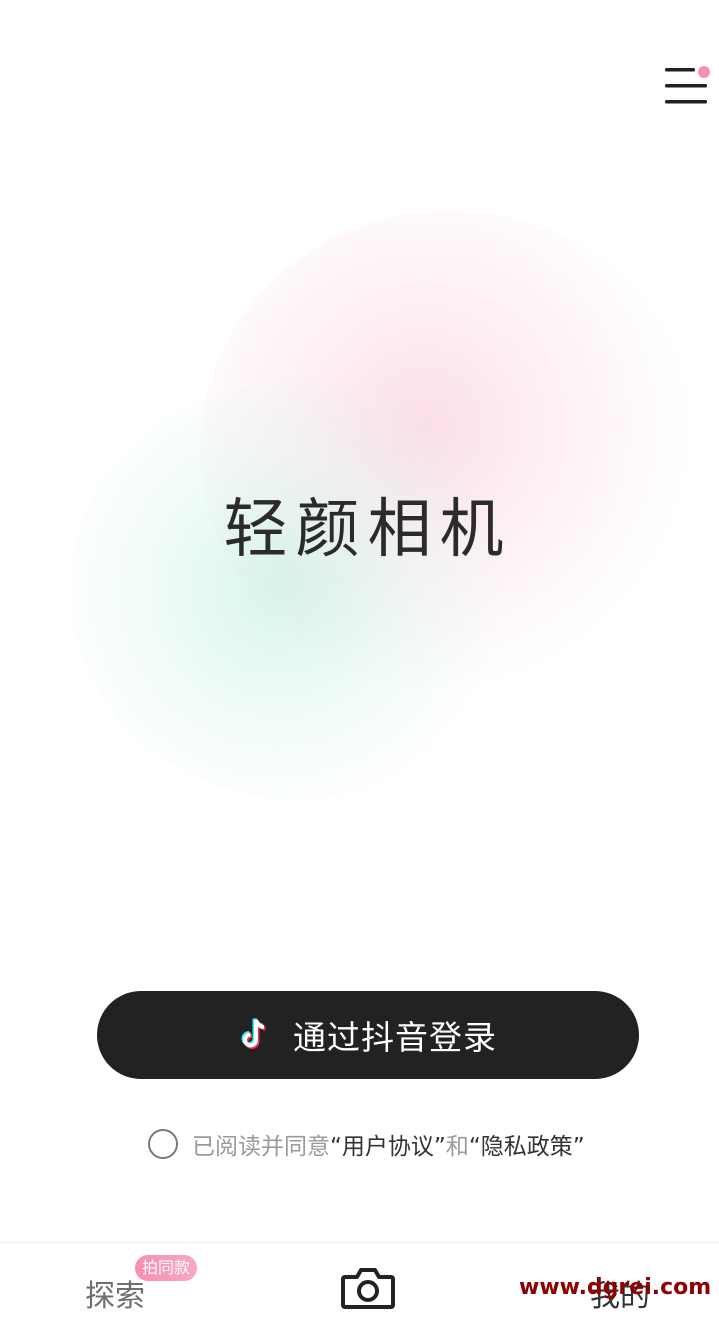 The width and height of the screenshot is (719, 1325). What do you see at coordinates (163, 1144) in the screenshot?
I see `agreement-radio` at bounding box center [163, 1144].